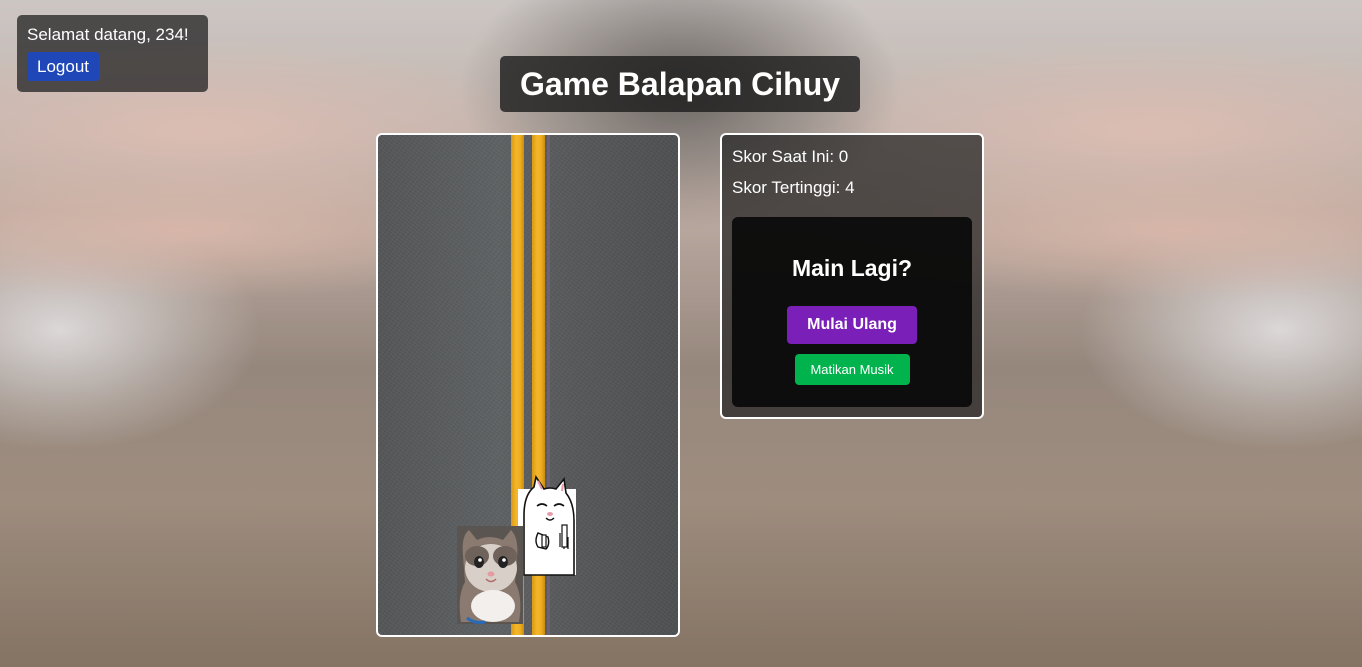 Image resolution: width=1362 pixels, height=667 pixels. Describe the element at coordinates (852, 325) in the screenshot. I see `restart-button: Mulai Ulang` at that location.